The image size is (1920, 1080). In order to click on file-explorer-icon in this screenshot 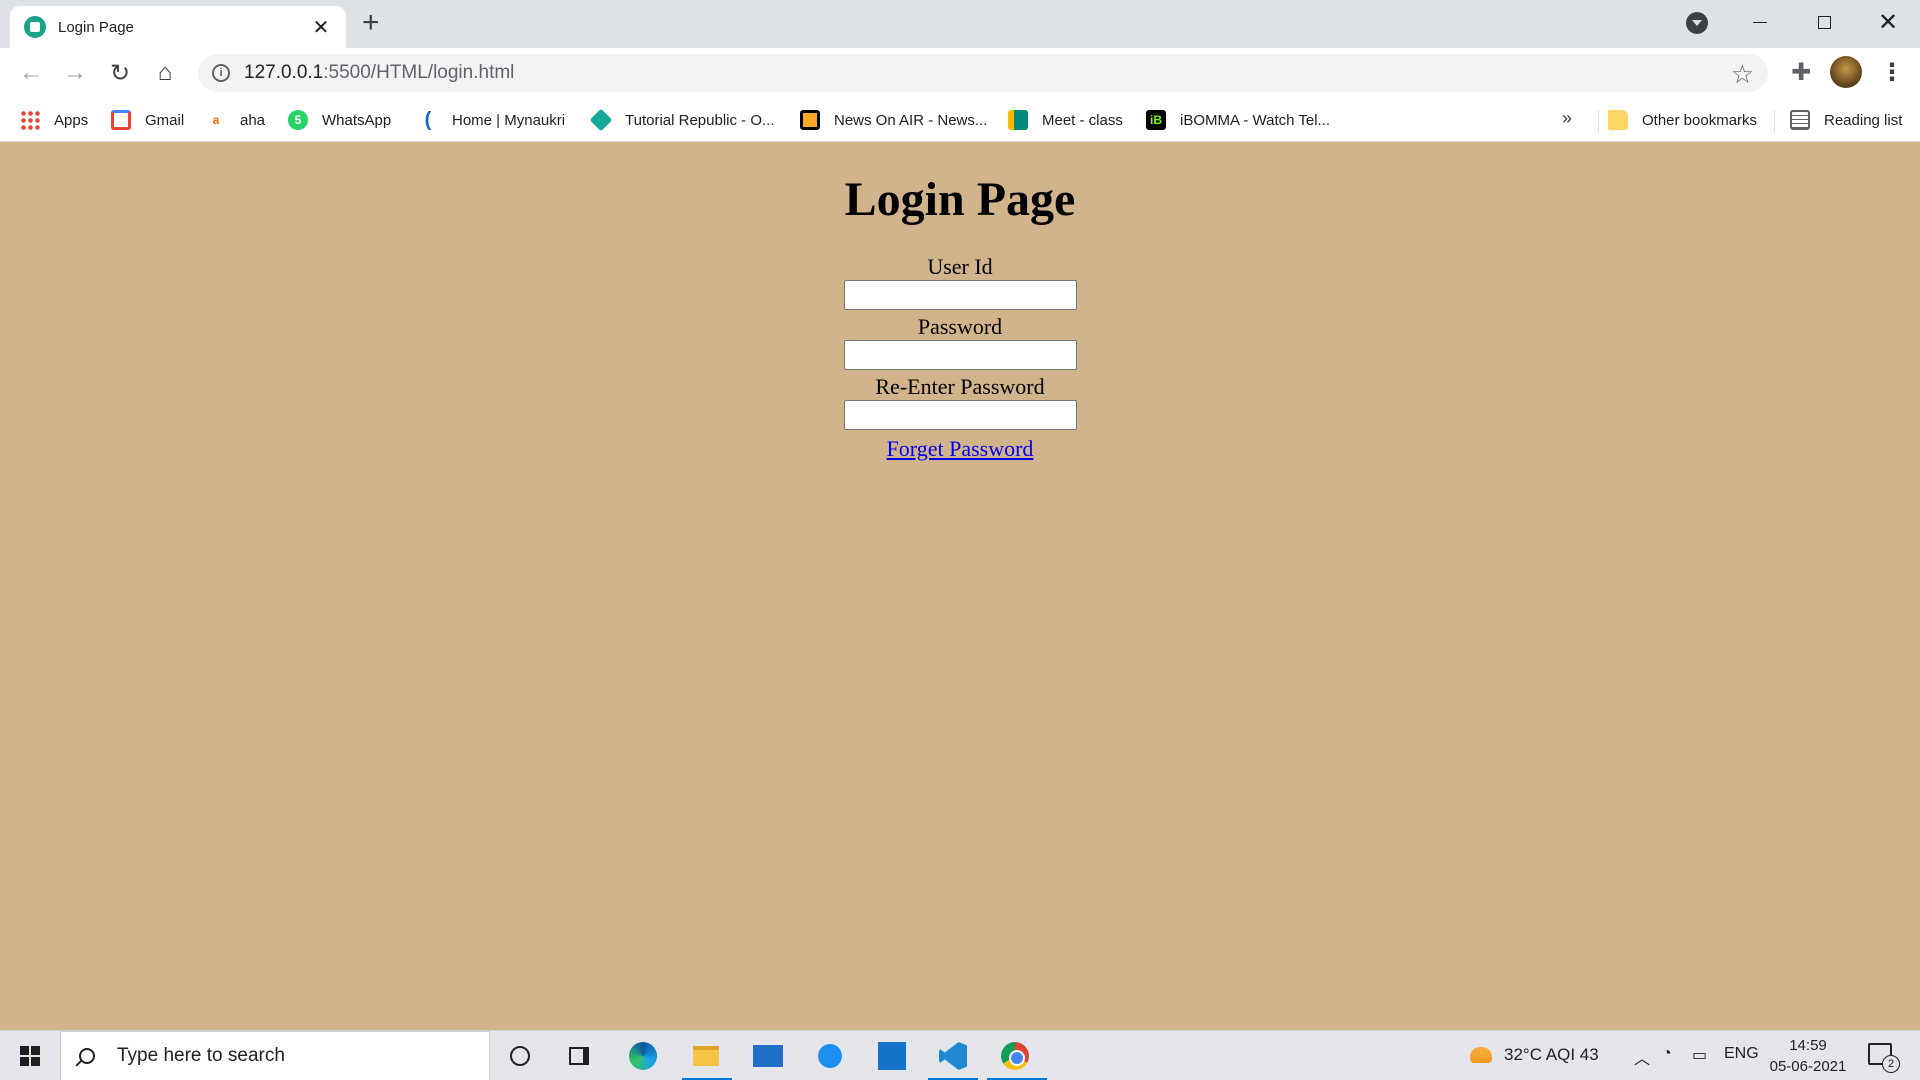, I will do `click(706, 1056)`.